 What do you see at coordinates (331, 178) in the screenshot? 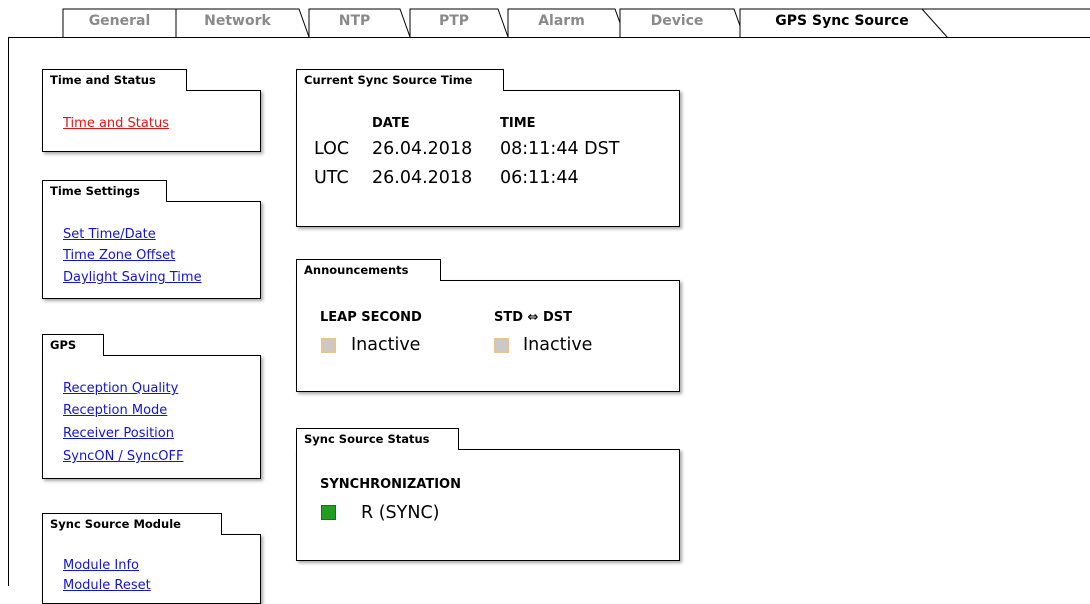
I see `utc-label: UTC` at bounding box center [331, 178].